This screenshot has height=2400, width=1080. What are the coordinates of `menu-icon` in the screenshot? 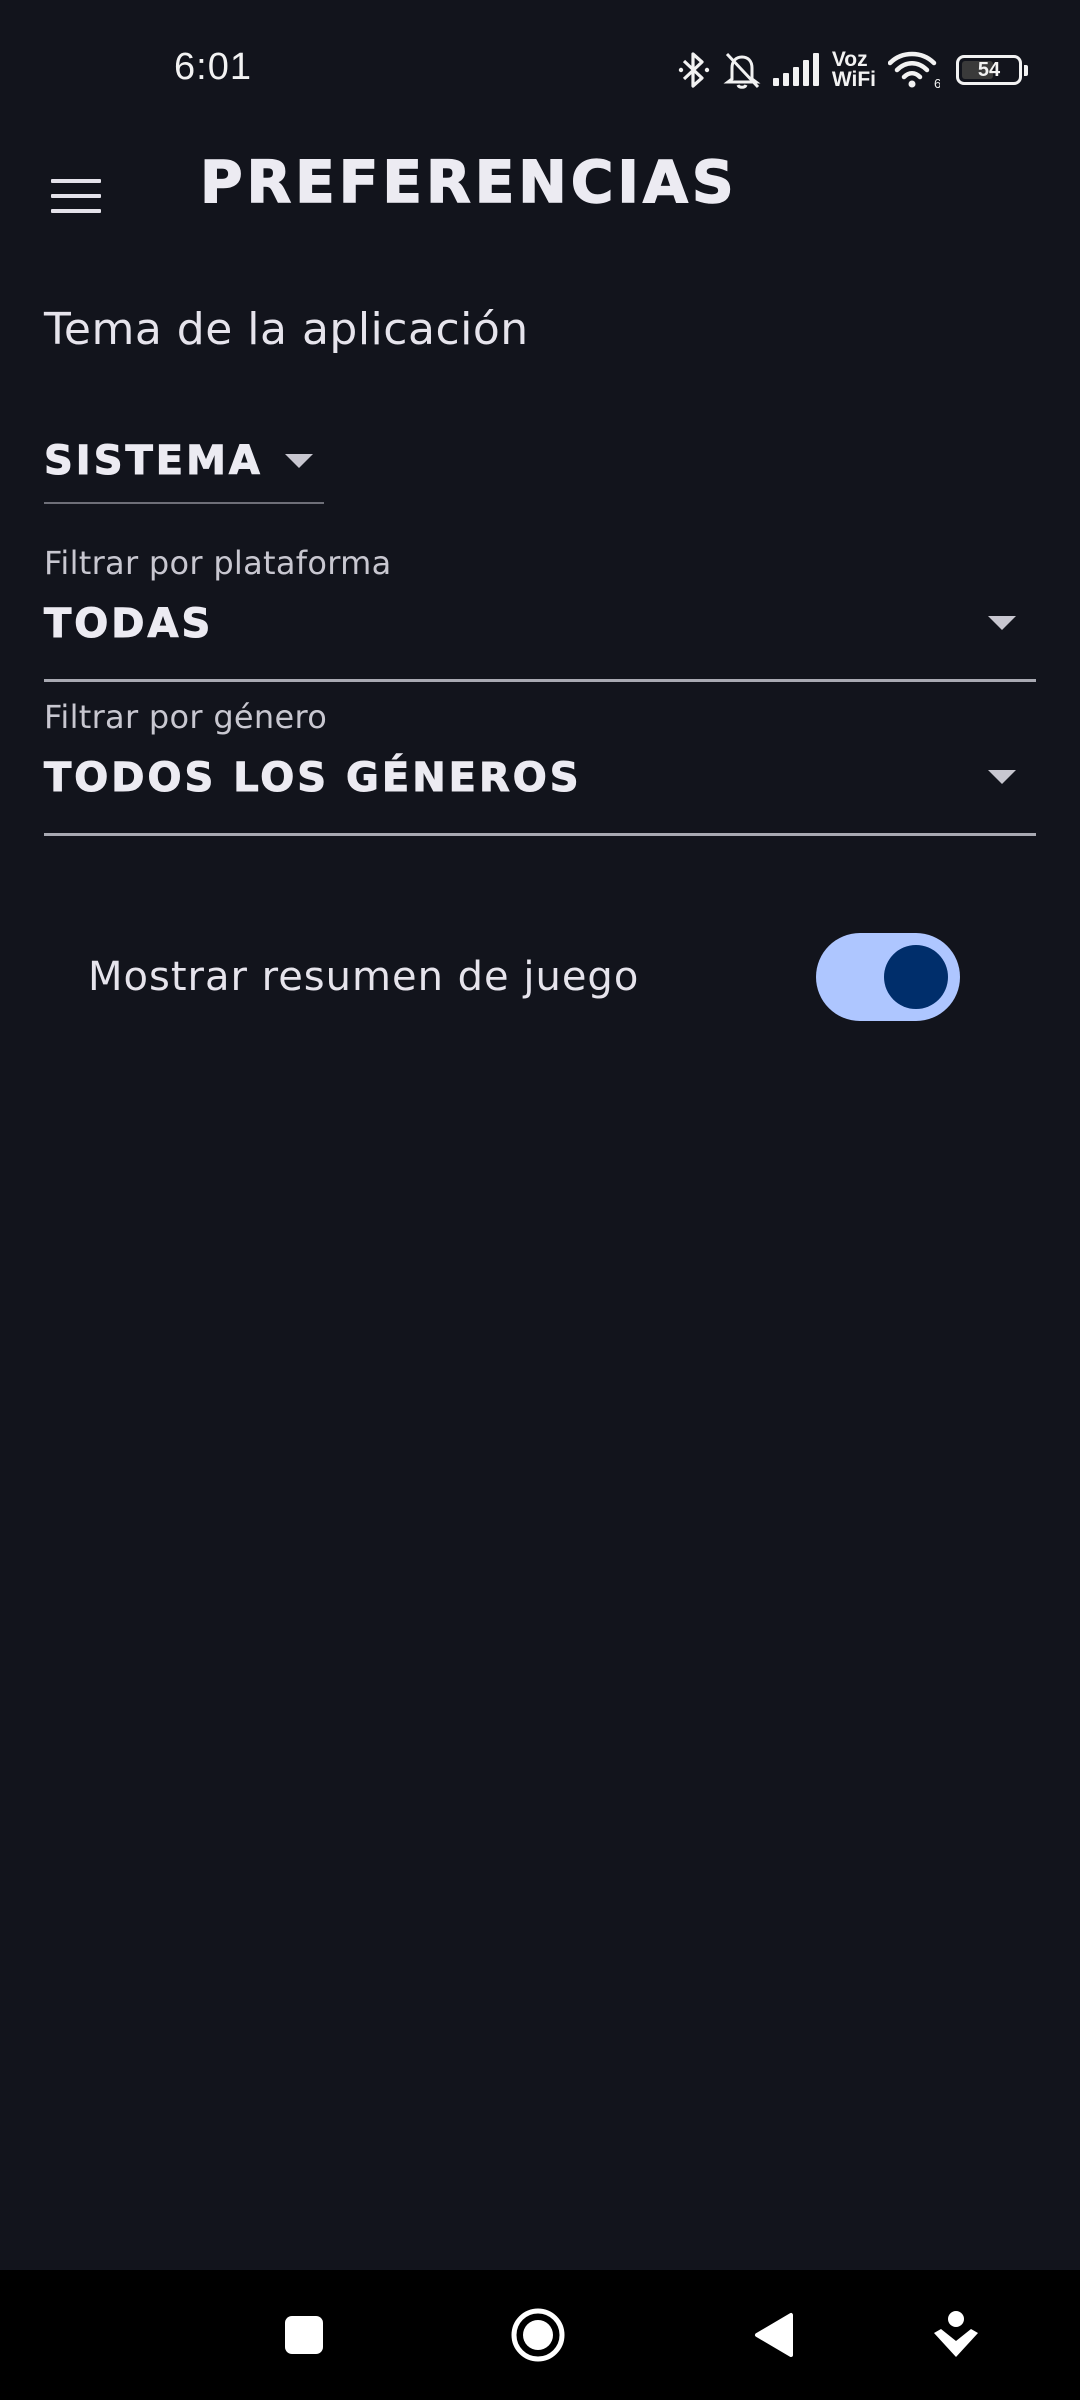 It's located at (76, 196).